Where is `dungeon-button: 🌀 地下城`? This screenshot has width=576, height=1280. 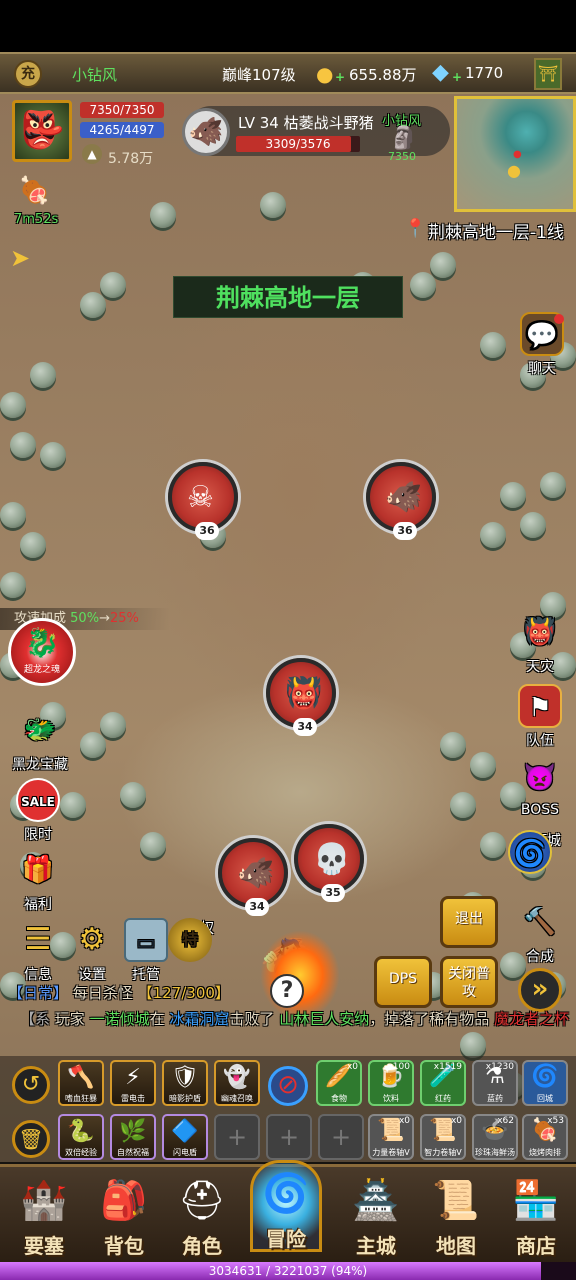 dungeon-button: 🌀 地下城 is located at coordinates (540, 852).